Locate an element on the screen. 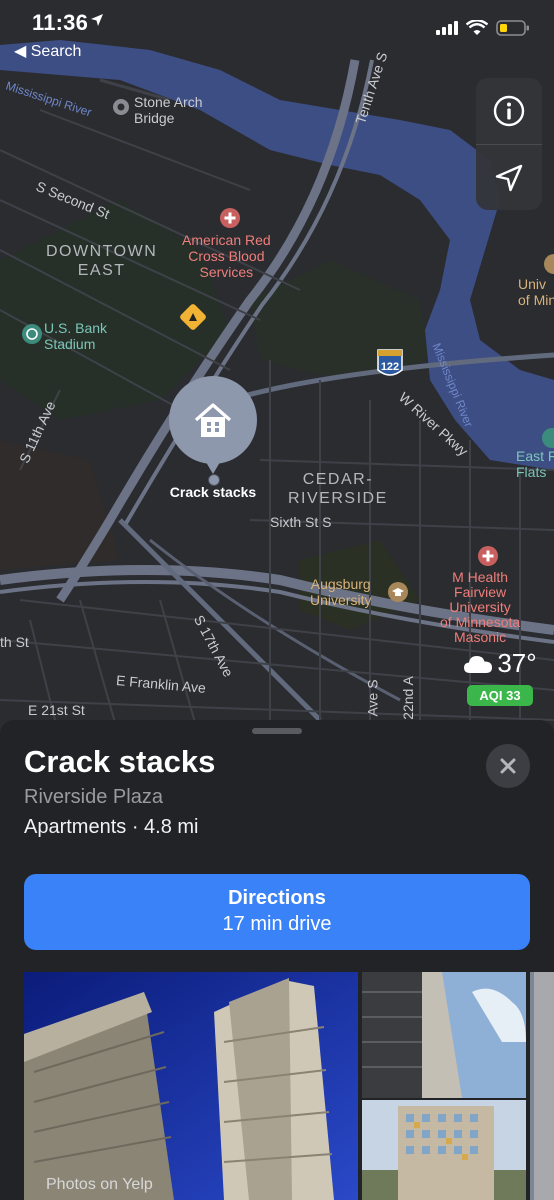 The width and height of the screenshot is (554, 1200). info-icon is located at coordinates (509, 111).